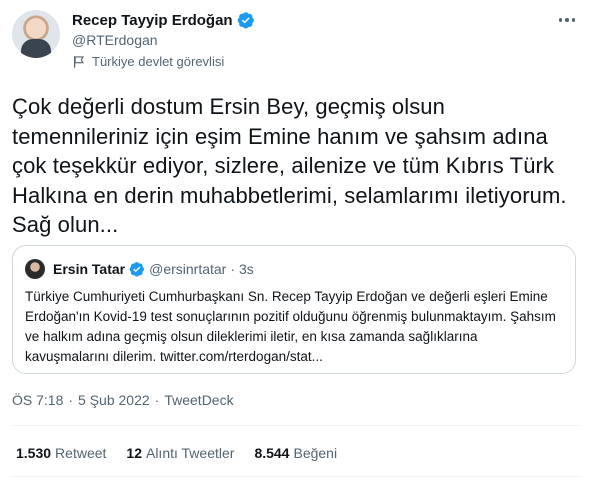 The height and width of the screenshot is (480, 592). Describe the element at coordinates (190, 453) in the screenshot. I see `quote-tweets-label: Alıntı Tweetler` at that location.